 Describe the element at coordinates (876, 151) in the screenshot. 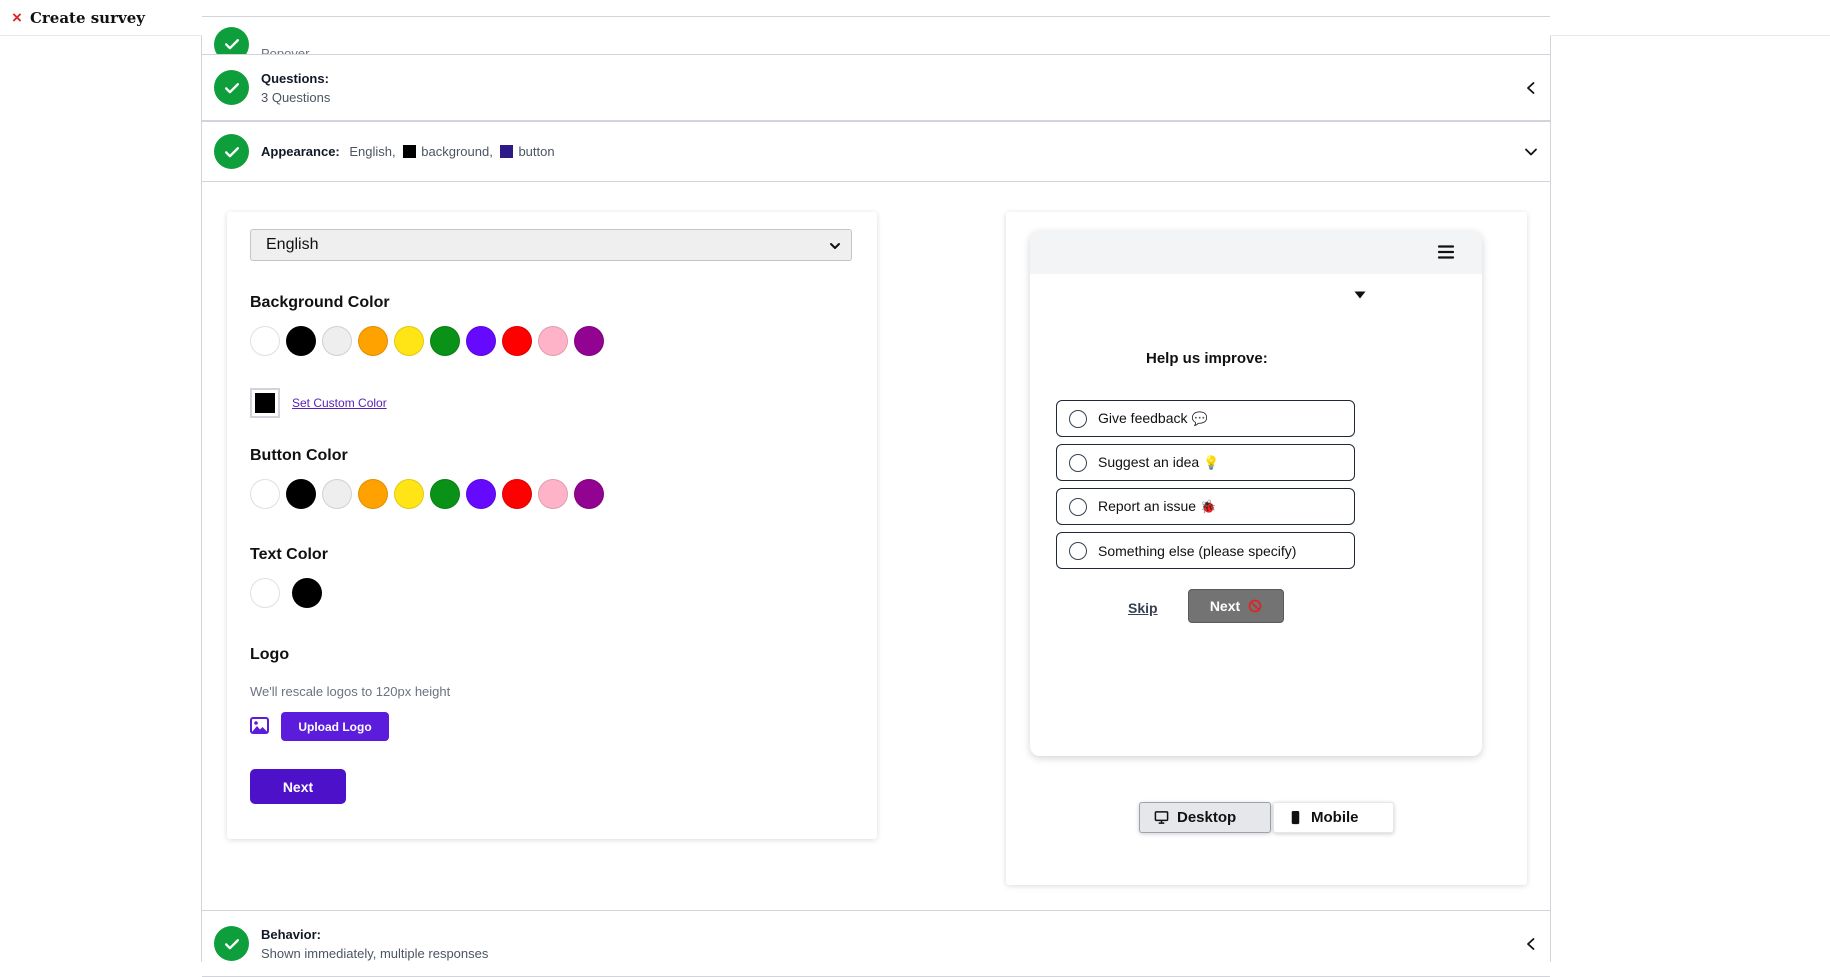

I see `section-appearance: Appearance: English, background, button` at that location.